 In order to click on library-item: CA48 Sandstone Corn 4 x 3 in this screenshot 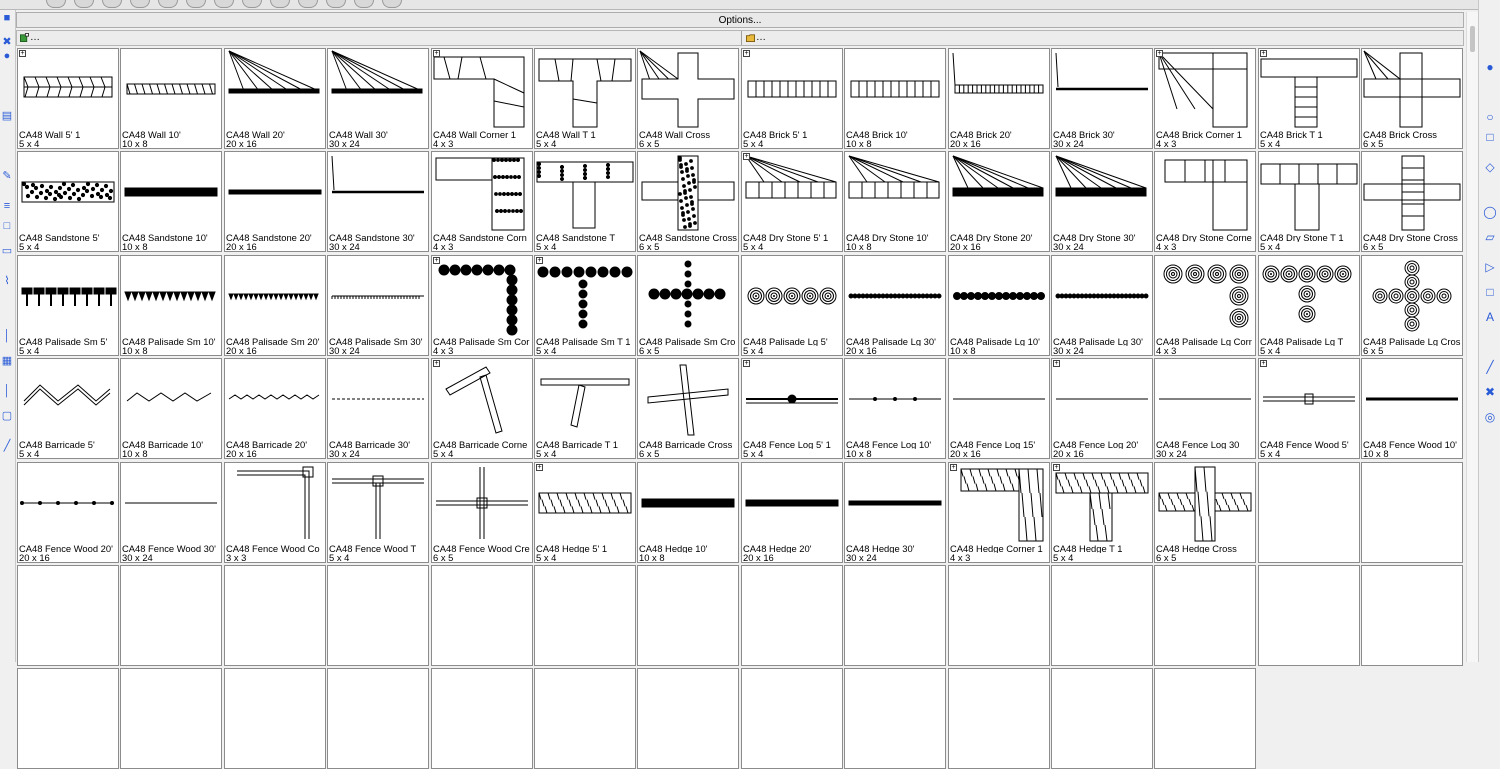, I will do `click(482, 201)`.